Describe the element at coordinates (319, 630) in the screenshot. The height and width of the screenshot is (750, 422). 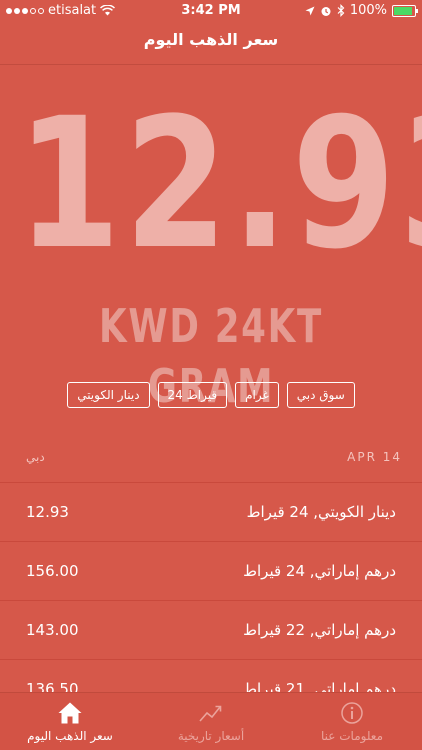
I see `price-row-name: درهم إماراتي, 22 قيراط` at that location.